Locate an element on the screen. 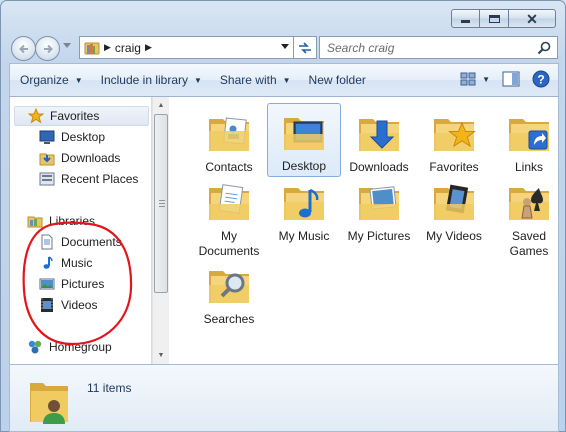  nav-desktop: Desktop is located at coordinates (72, 137).